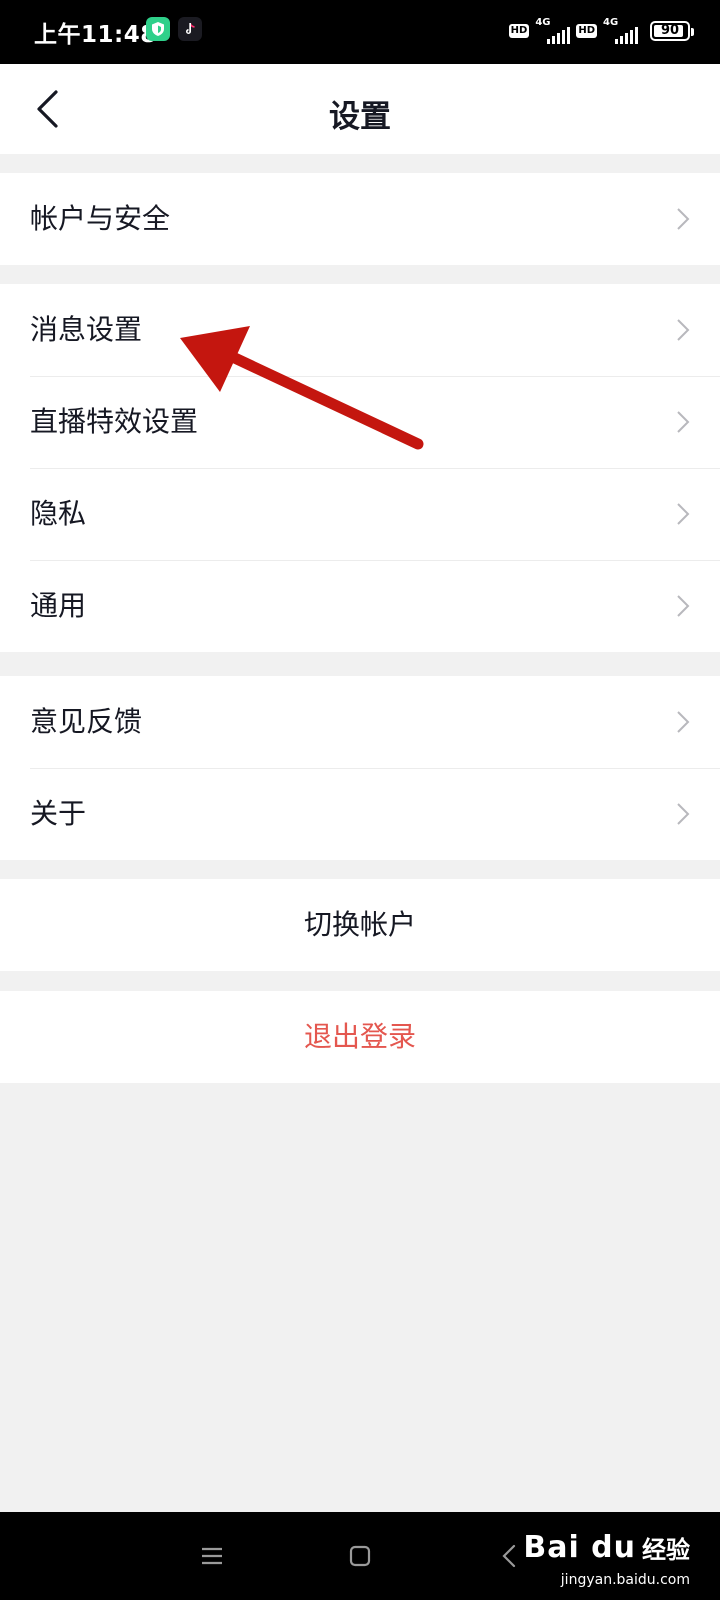 This screenshot has height=1600, width=720. Describe the element at coordinates (579, 1547) in the screenshot. I see `watermark-brand: Bai du` at that location.